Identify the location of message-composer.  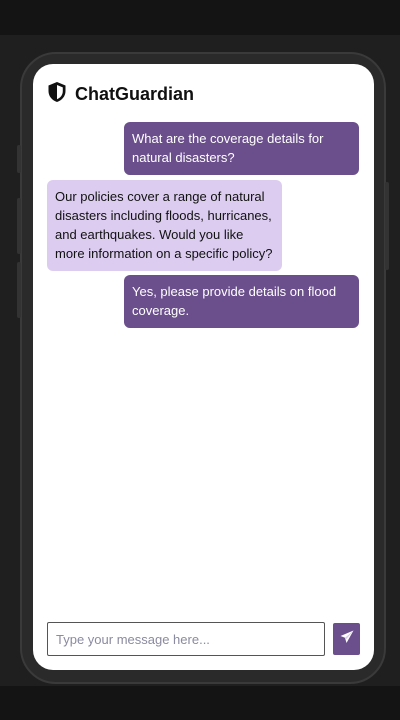
(203, 639).